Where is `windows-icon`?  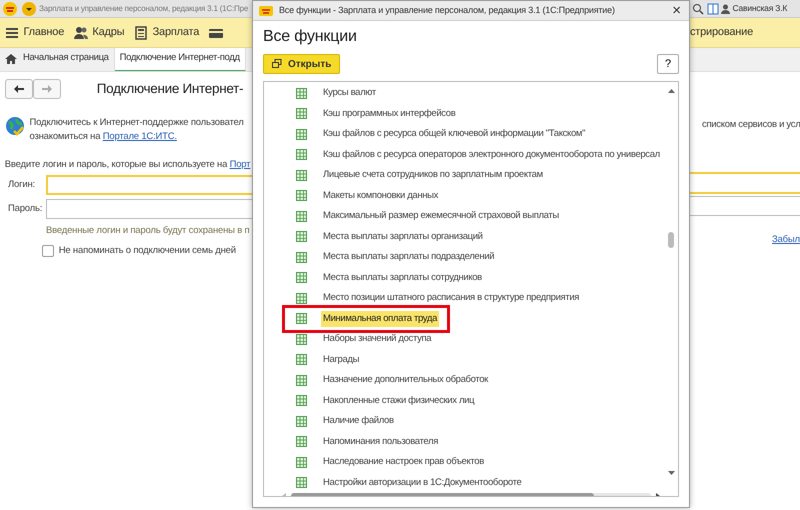 windows-icon is located at coordinates (277, 64).